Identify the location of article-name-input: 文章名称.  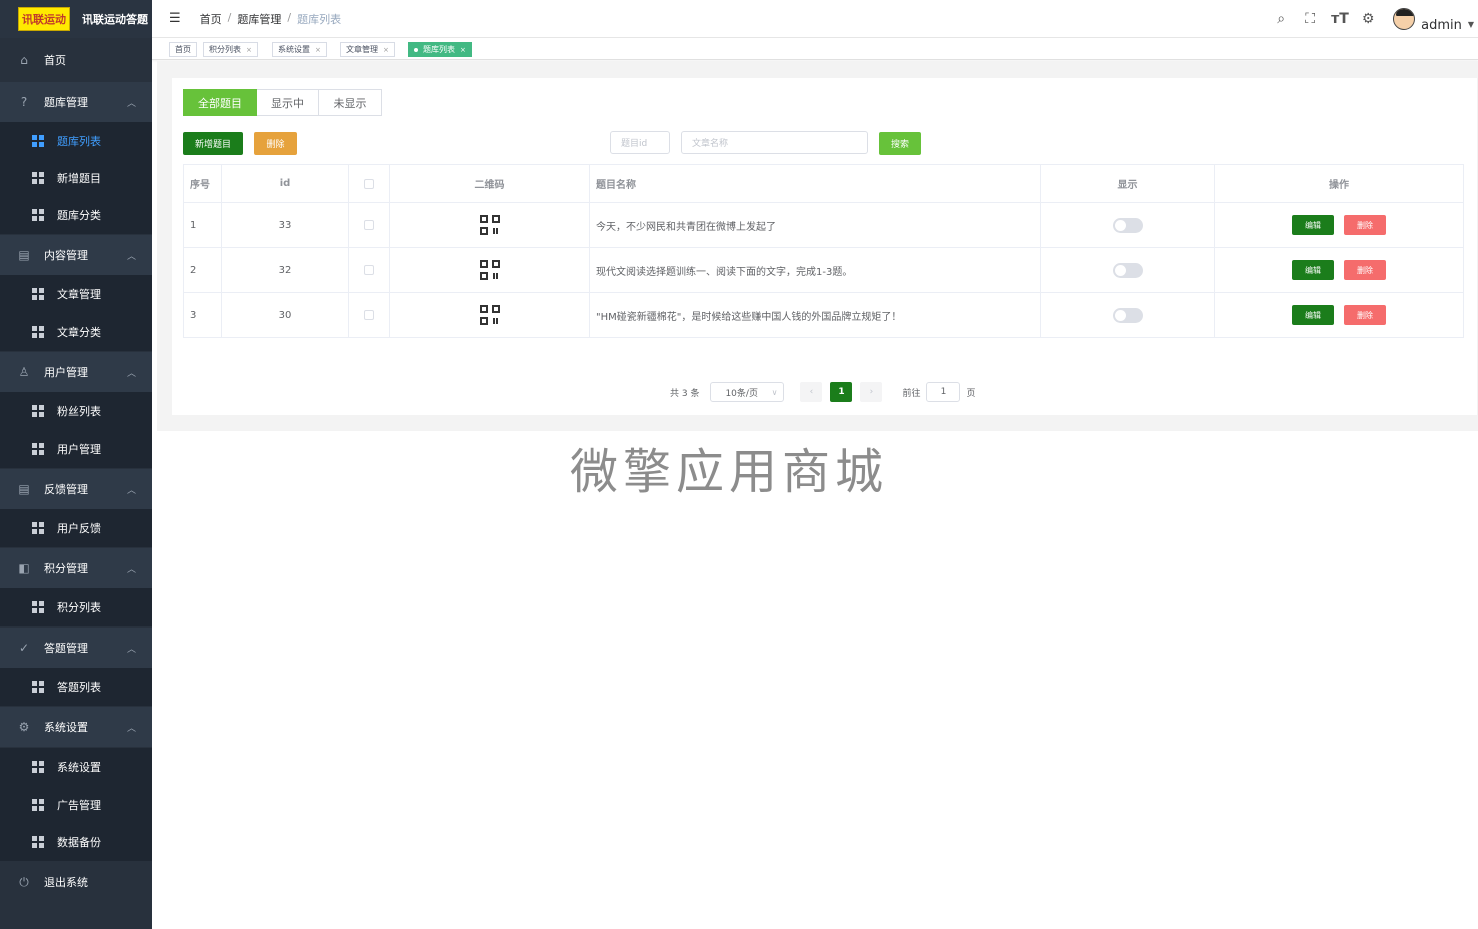
(774, 142).